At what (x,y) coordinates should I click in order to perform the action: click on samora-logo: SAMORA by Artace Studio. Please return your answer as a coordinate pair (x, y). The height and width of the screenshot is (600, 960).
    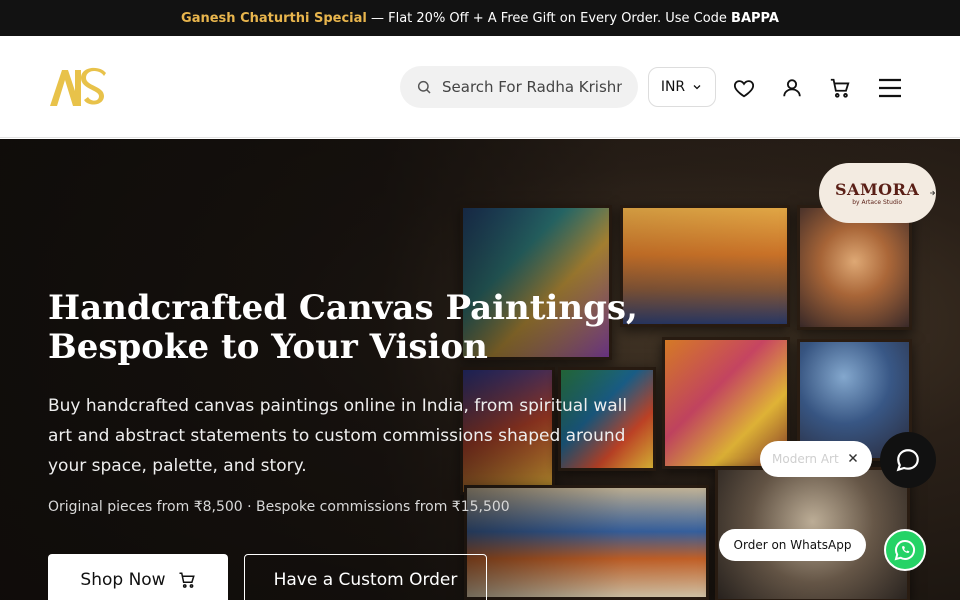
    Looking at the image, I should click on (877, 193).